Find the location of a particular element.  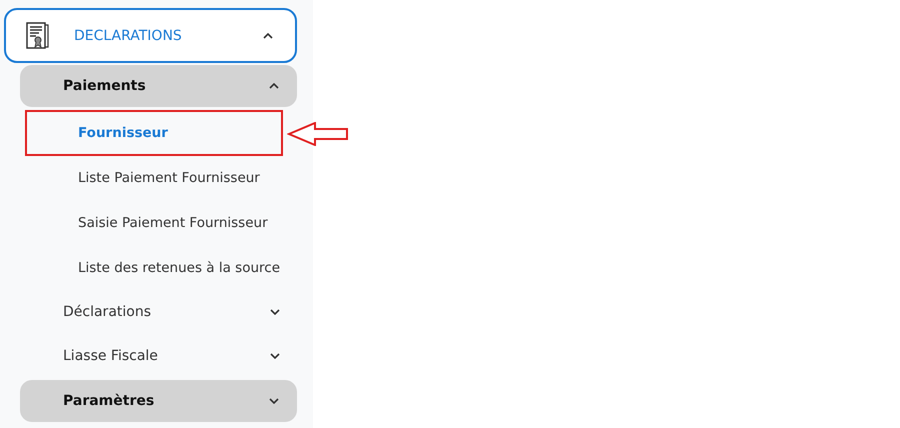

menu-item: Fournisseur is located at coordinates (154, 133).